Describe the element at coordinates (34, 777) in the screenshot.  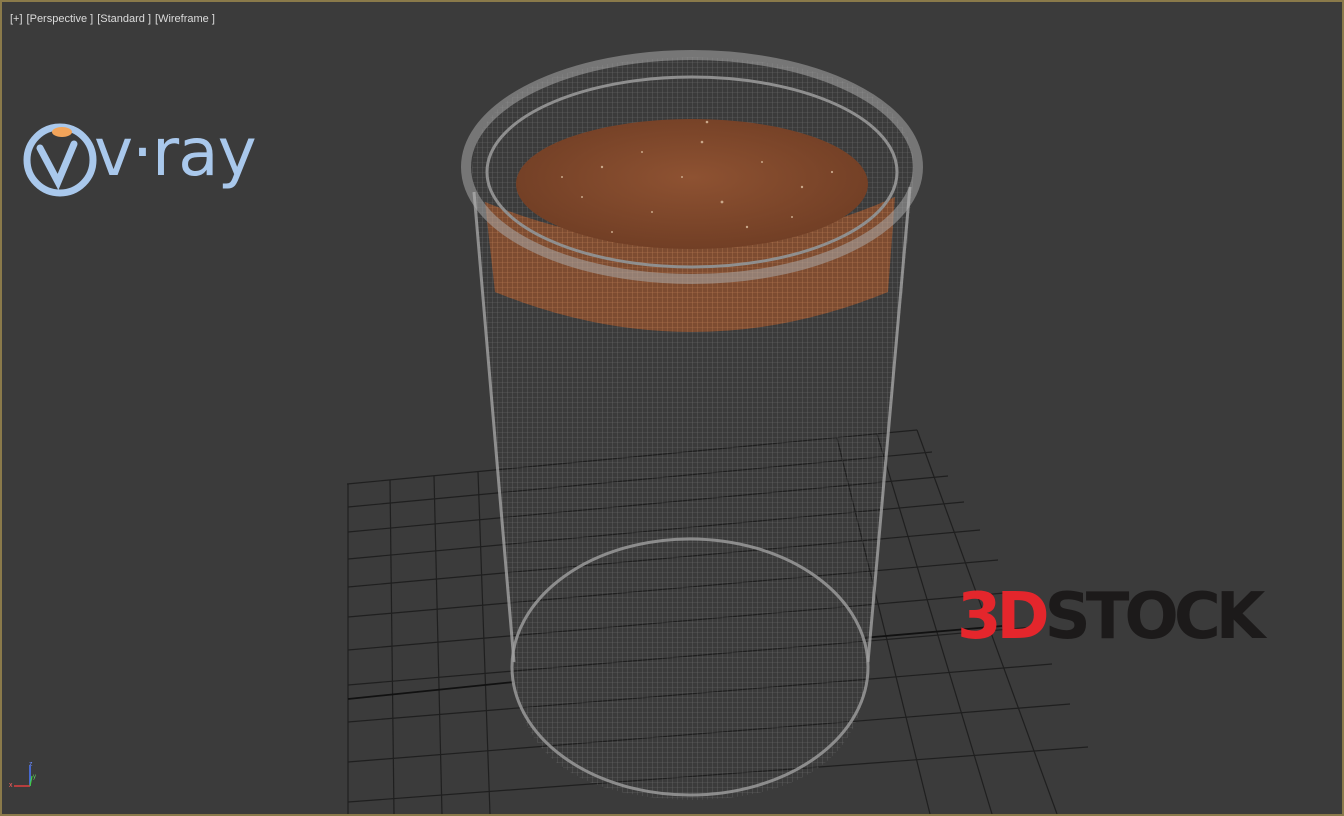
I see `gizmo-y-label: y` at that location.